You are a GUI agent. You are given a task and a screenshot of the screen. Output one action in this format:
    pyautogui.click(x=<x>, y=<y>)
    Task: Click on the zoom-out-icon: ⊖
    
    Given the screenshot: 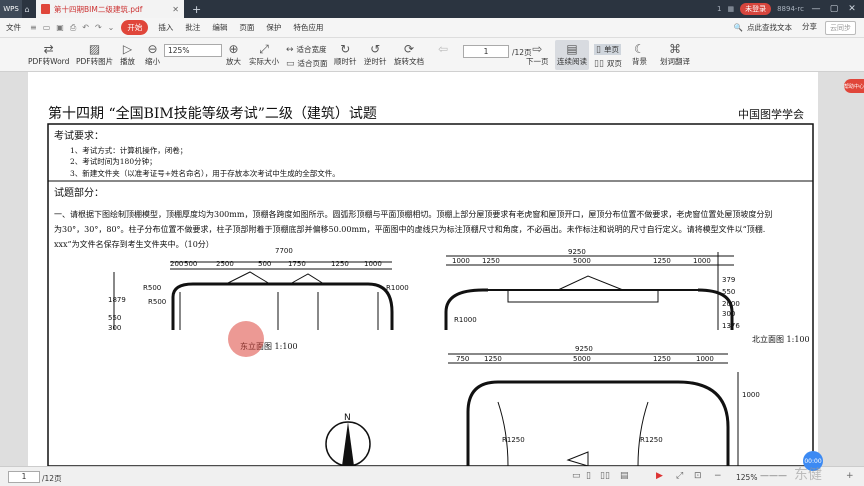 What is the action you would take?
    pyautogui.click(x=152, y=49)
    